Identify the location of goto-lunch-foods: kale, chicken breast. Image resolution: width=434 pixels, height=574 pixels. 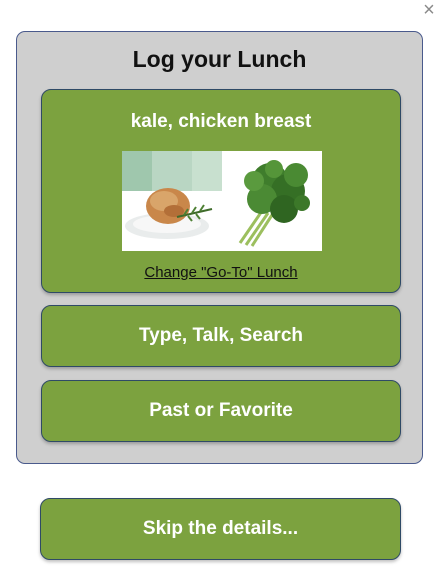
(221, 121).